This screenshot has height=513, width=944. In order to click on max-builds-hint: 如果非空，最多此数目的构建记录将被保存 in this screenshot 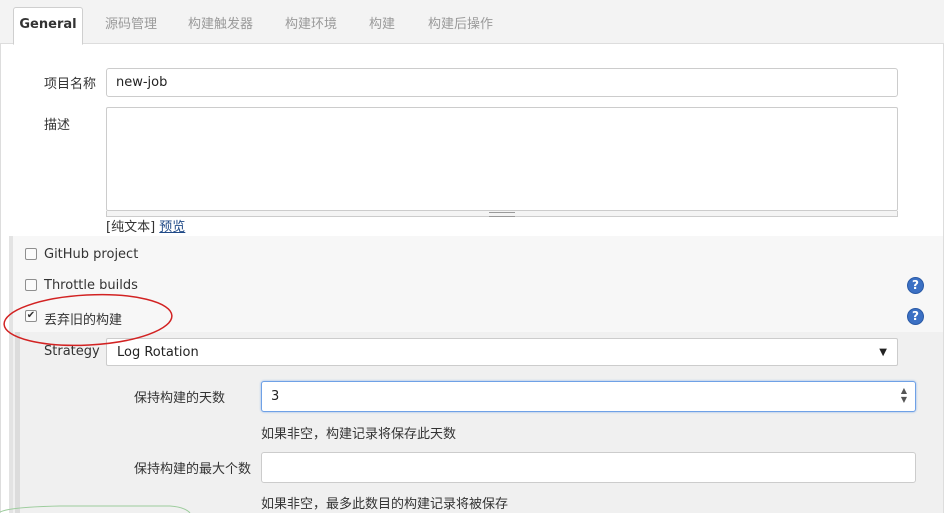, I will do `click(385, 504)`.